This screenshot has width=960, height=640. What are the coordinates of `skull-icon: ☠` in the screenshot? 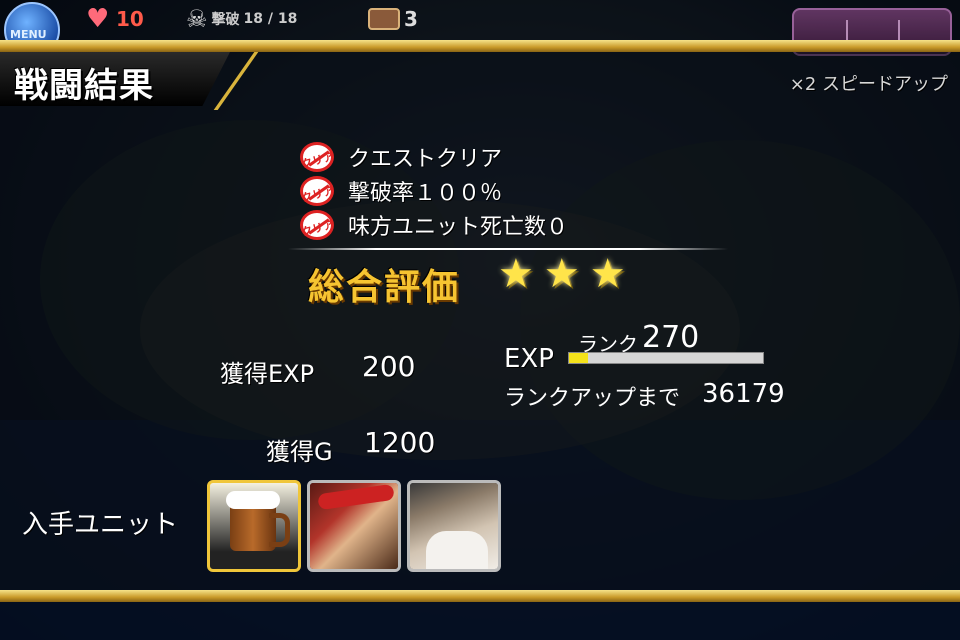 It's located at (197, 19).